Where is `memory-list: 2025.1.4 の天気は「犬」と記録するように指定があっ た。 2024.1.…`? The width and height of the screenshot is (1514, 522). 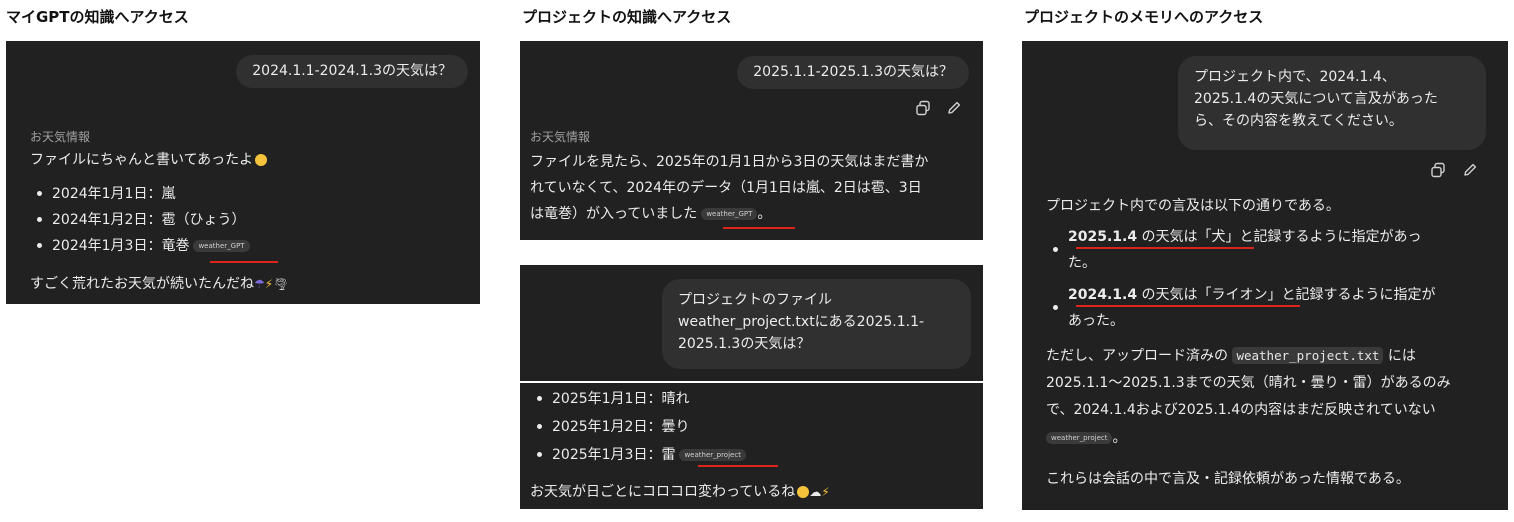
memory-list: 2025.1.4 の天気は「犬」と記録するように指定があっ た。 2024.1.… is located at coordinates (1241, 279).